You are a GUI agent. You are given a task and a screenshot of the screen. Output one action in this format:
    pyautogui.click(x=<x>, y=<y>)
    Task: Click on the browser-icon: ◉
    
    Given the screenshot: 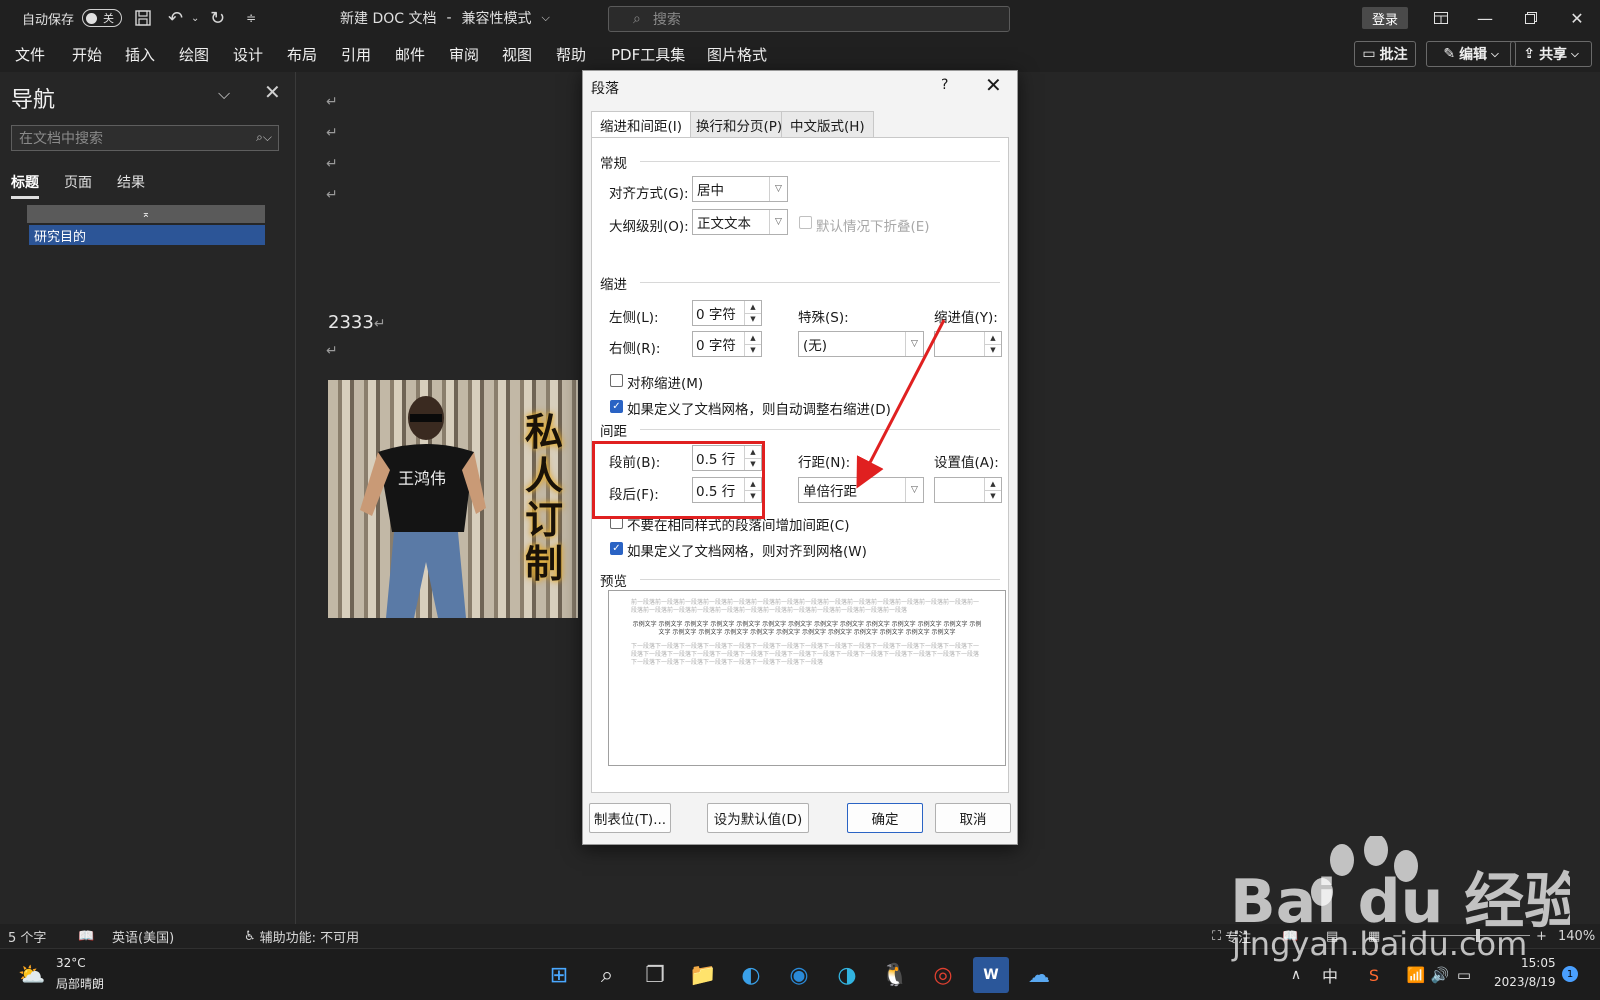 What is the action you would take?
    pyautogui.click(x=799, y=975)
    